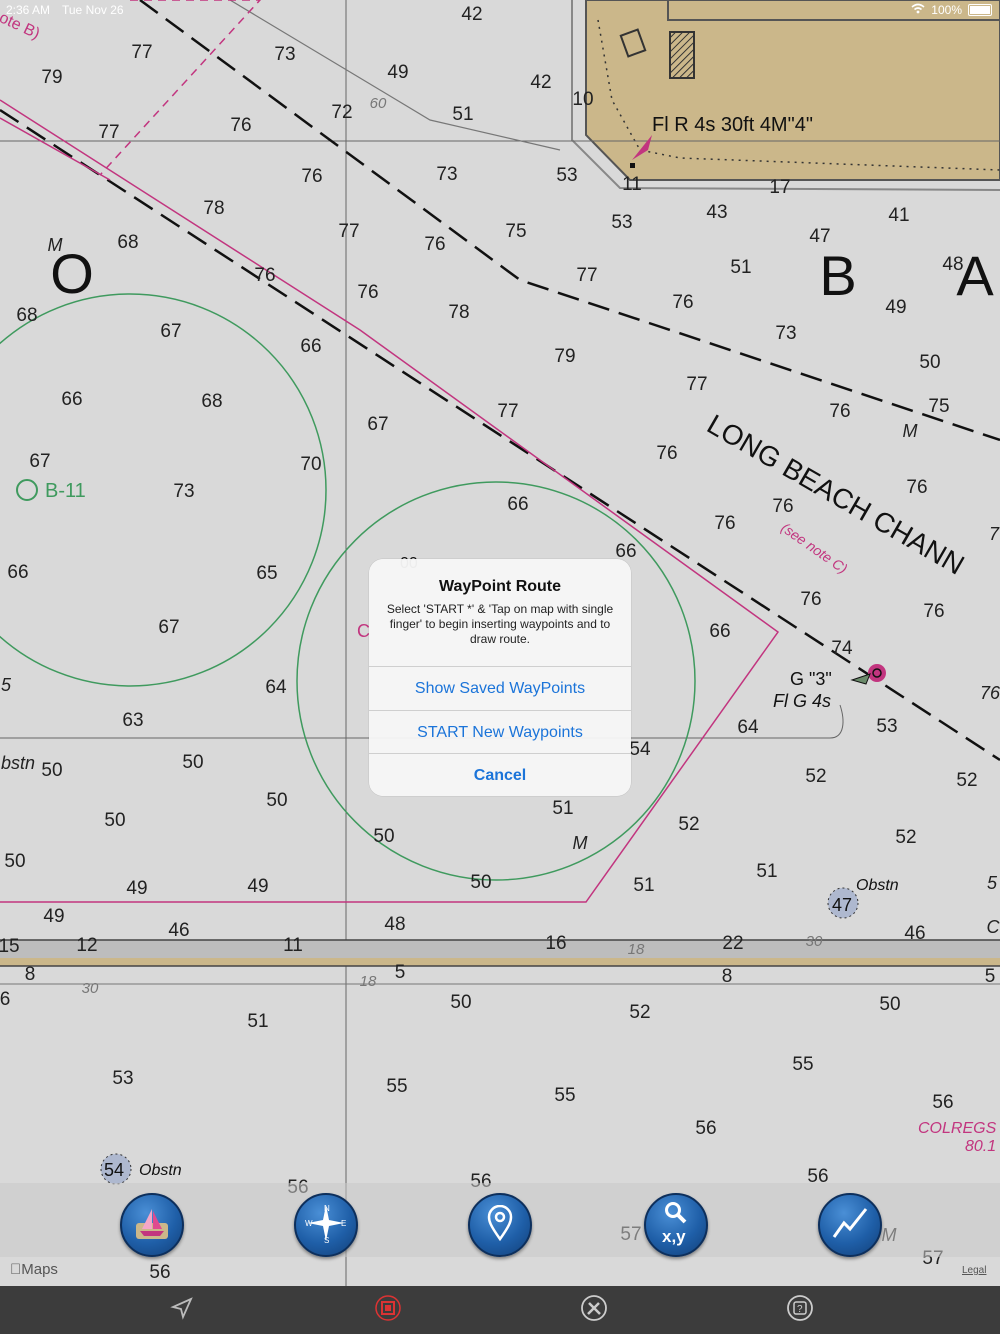 This screenshot has height=1334, width=1000. Describe the element at coordinates (974, 1270) in the screenshot. I see `legal-link: Legal` at that location.